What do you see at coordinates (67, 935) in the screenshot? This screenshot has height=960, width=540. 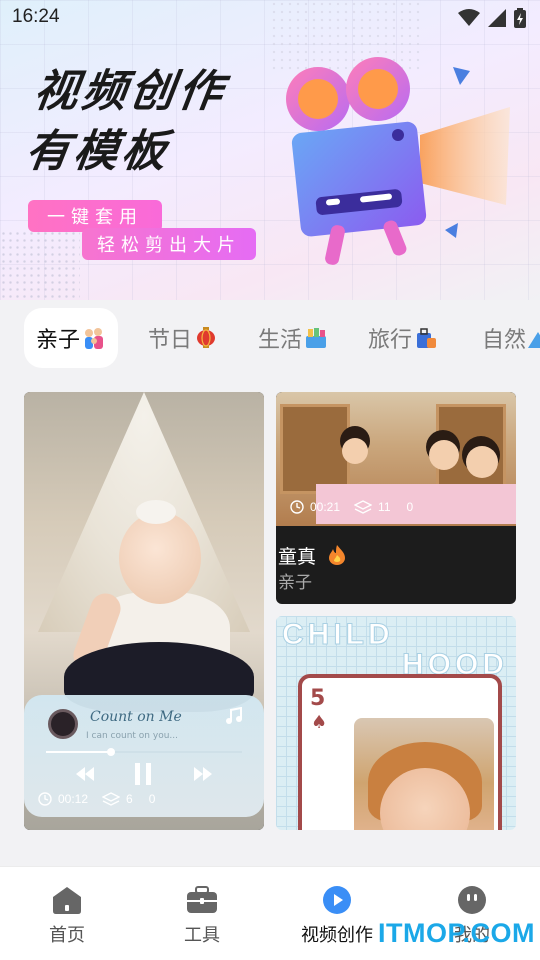 I see `nav-label: 首页` at bounding box center [67, 935].